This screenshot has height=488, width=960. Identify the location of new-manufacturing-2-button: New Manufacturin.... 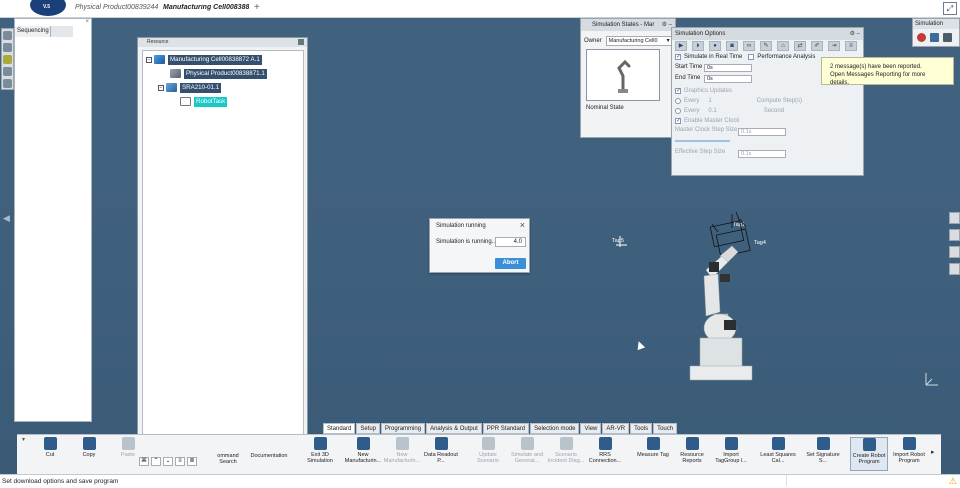
(402, 450).